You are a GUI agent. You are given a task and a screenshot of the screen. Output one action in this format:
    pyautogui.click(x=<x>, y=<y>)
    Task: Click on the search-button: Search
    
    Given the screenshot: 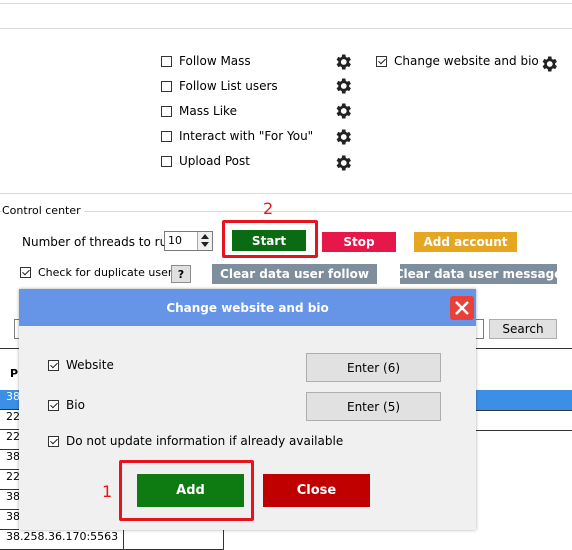 What is the action you would take?
    pyautogui.click(x=523, y=329)
    